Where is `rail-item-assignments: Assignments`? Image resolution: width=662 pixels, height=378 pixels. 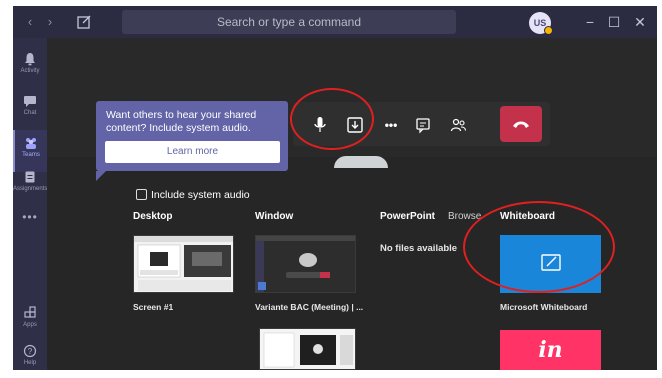 rail-item-assignments: Assignments is located at coordinates (30, 185).